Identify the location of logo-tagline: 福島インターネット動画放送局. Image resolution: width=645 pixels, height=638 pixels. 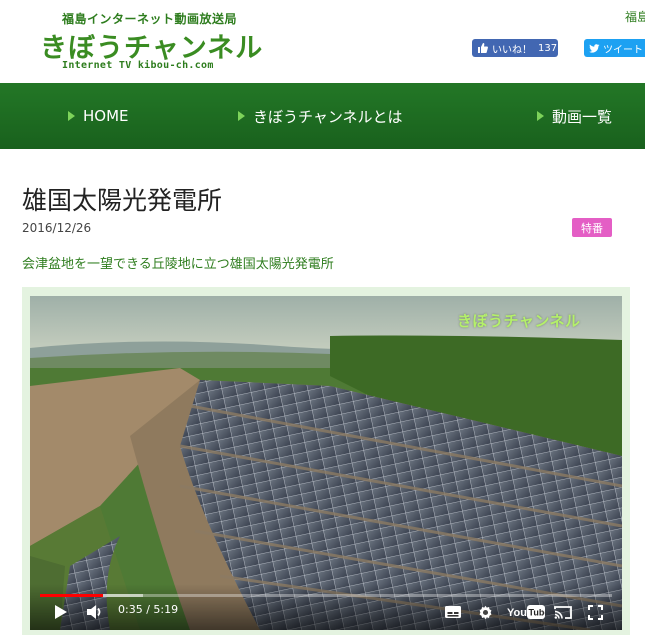
(150, 19).